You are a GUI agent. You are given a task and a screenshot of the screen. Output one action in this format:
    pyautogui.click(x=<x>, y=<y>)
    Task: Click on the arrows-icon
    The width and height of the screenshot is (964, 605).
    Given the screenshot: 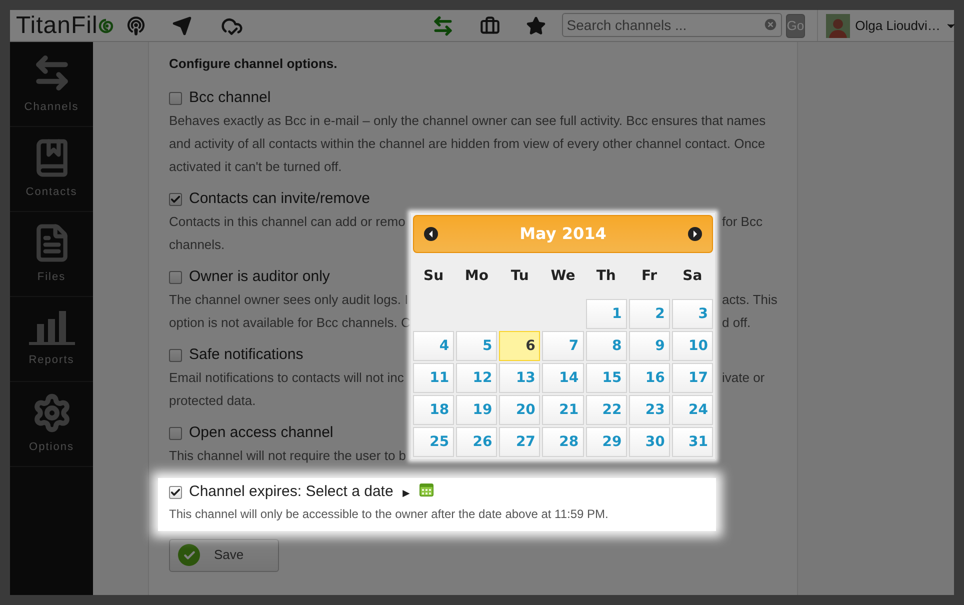 What is the action you would take?
    pyautogui.click(x=443, y=25)
    